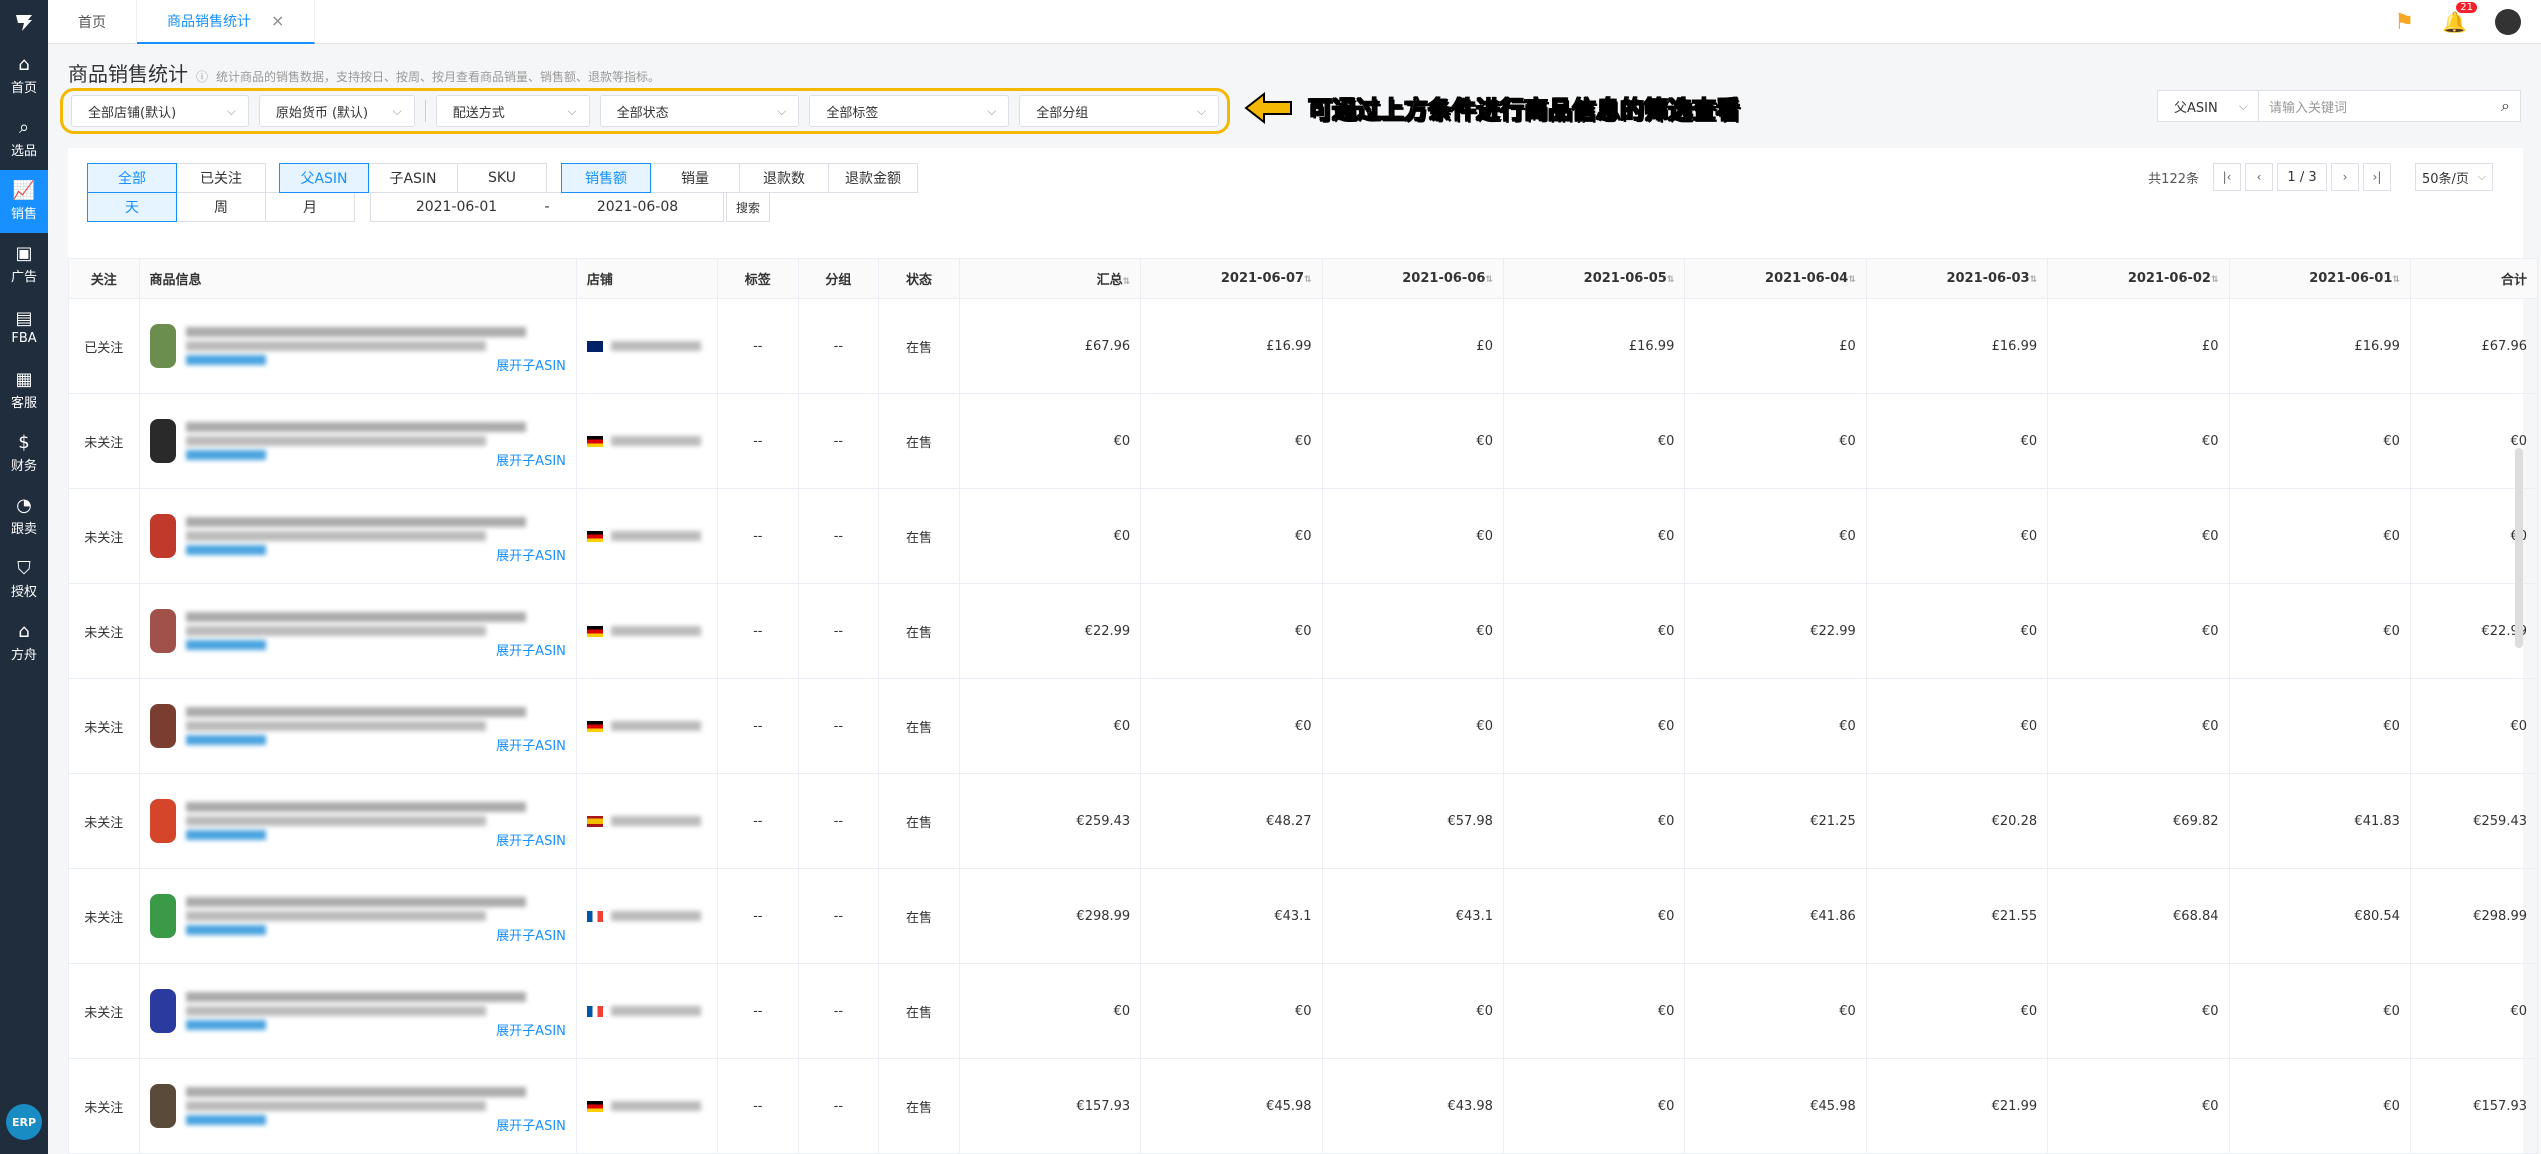 This screenshot has width=2541, height=1154. Describe the element at coordinates (310, 207) in the screenshot. I see `toggle-month: 月` at that location.